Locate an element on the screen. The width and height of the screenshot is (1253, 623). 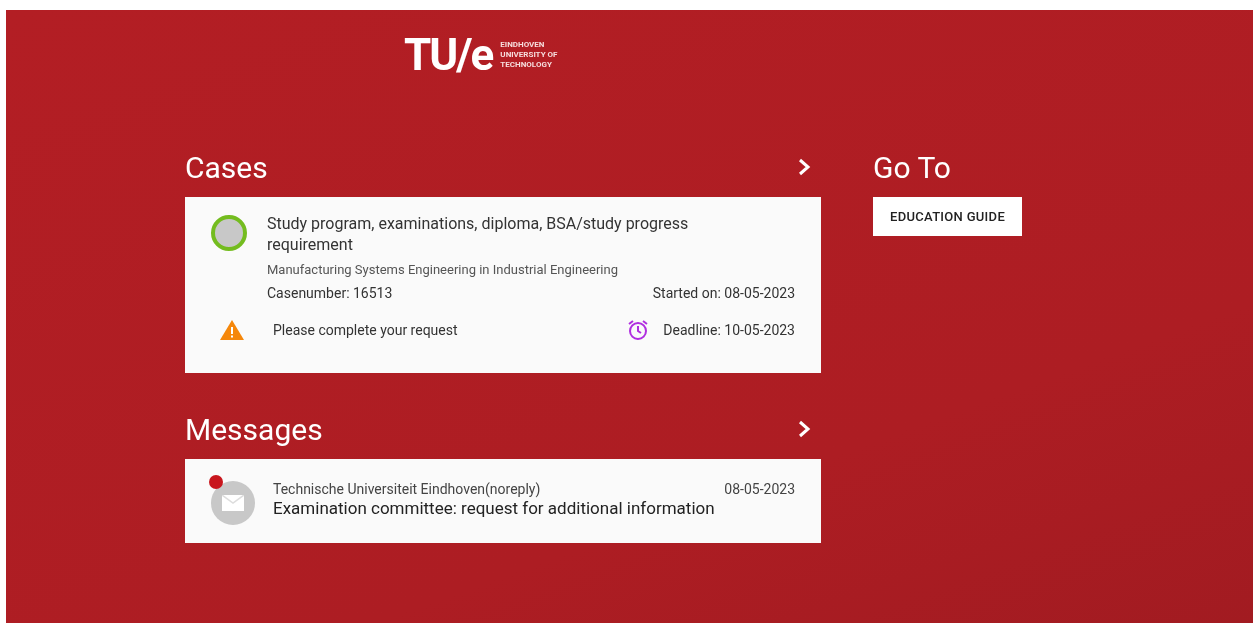
message-subject: Examination committee: request for additional information is located at coordinates (494, 508).